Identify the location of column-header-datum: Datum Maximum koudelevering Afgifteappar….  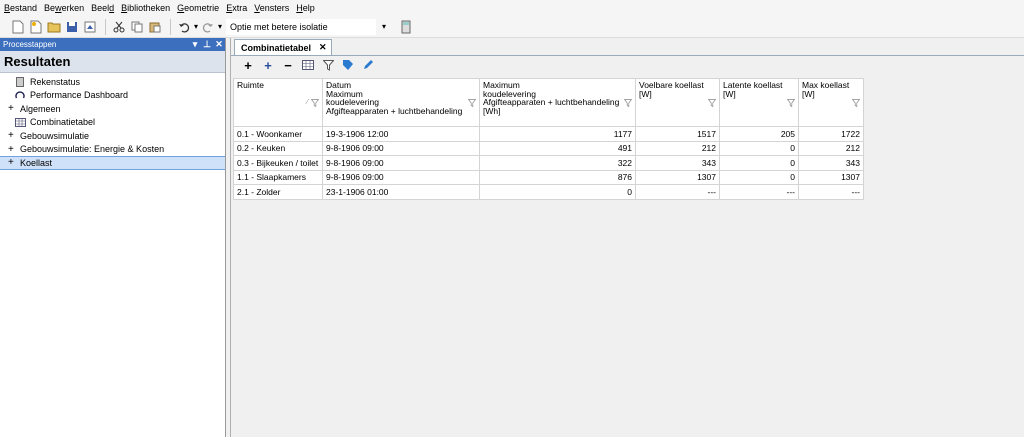
(401, 102).